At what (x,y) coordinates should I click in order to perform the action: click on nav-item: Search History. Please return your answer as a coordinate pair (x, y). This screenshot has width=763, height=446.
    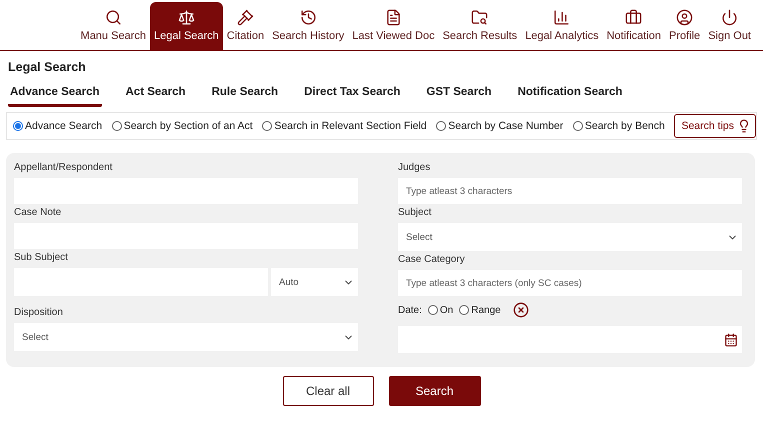
    Looking at the image, I should click on (308, 26).